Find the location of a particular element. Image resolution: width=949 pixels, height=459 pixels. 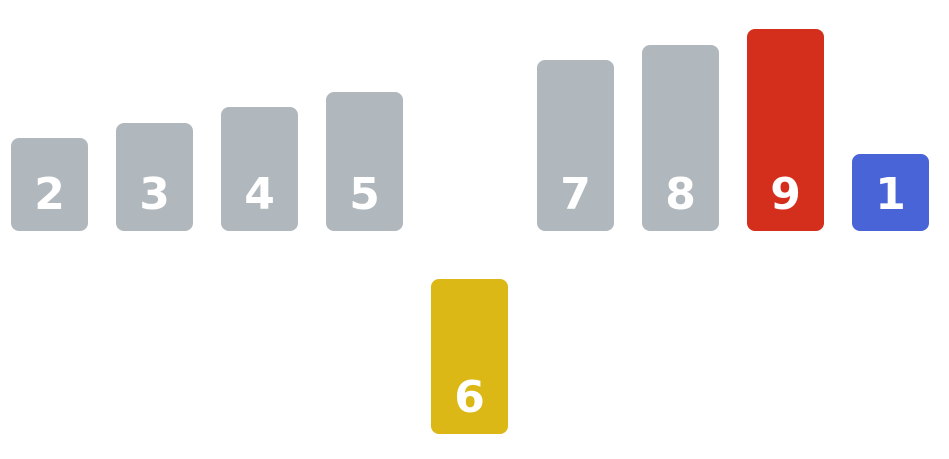

bar-label: 9 is located at coordinates (785, 194).